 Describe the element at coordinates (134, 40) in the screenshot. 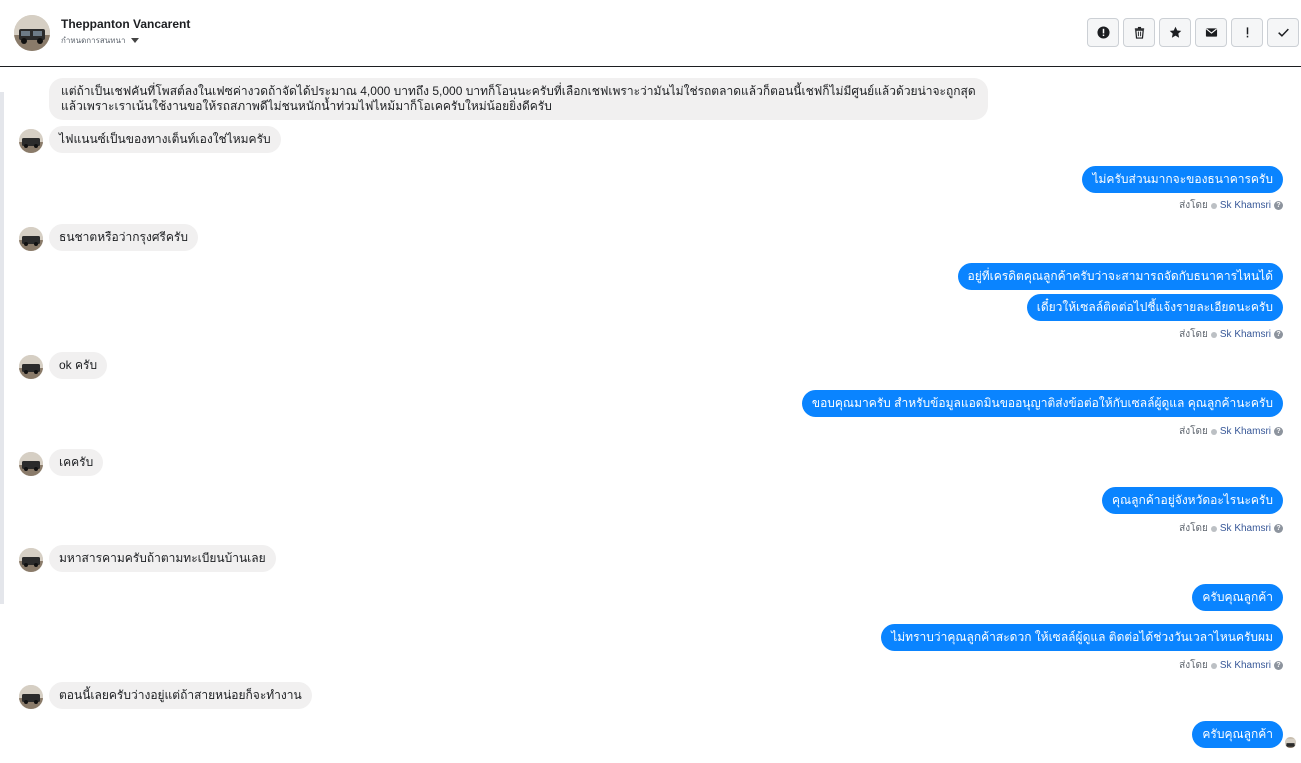

I see `chevron-down-icon` at that location.